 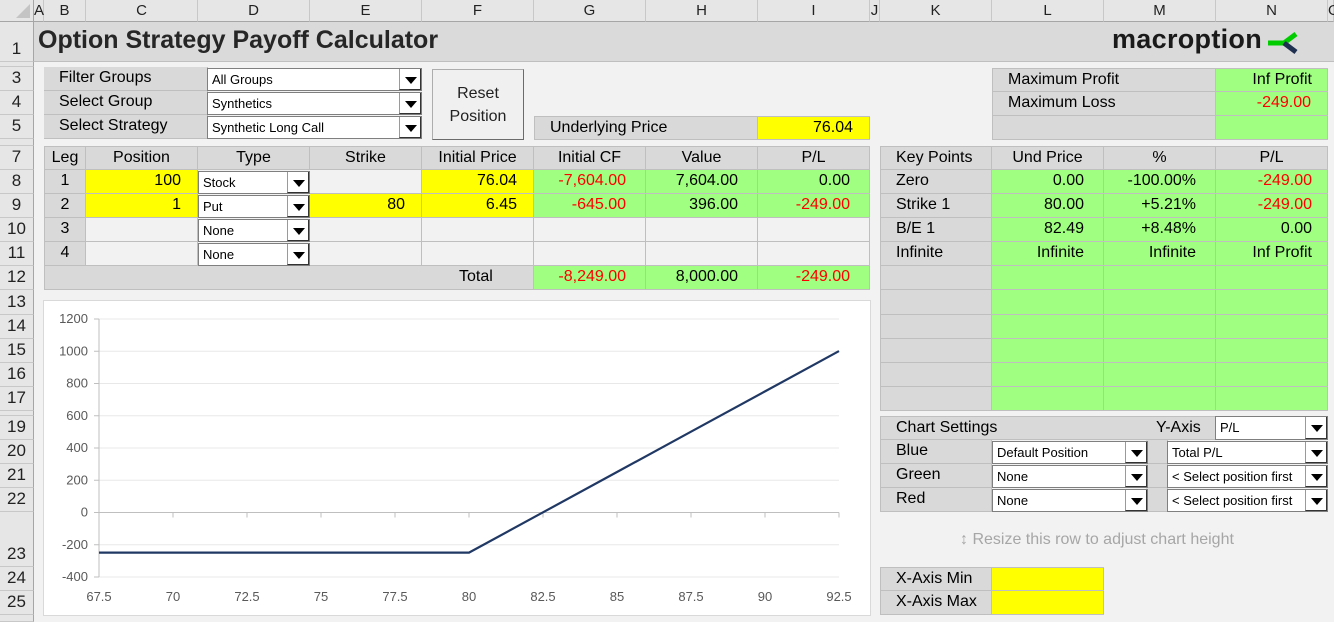 I want to click on x-axis-min-input, so click(x=1048, y=579).